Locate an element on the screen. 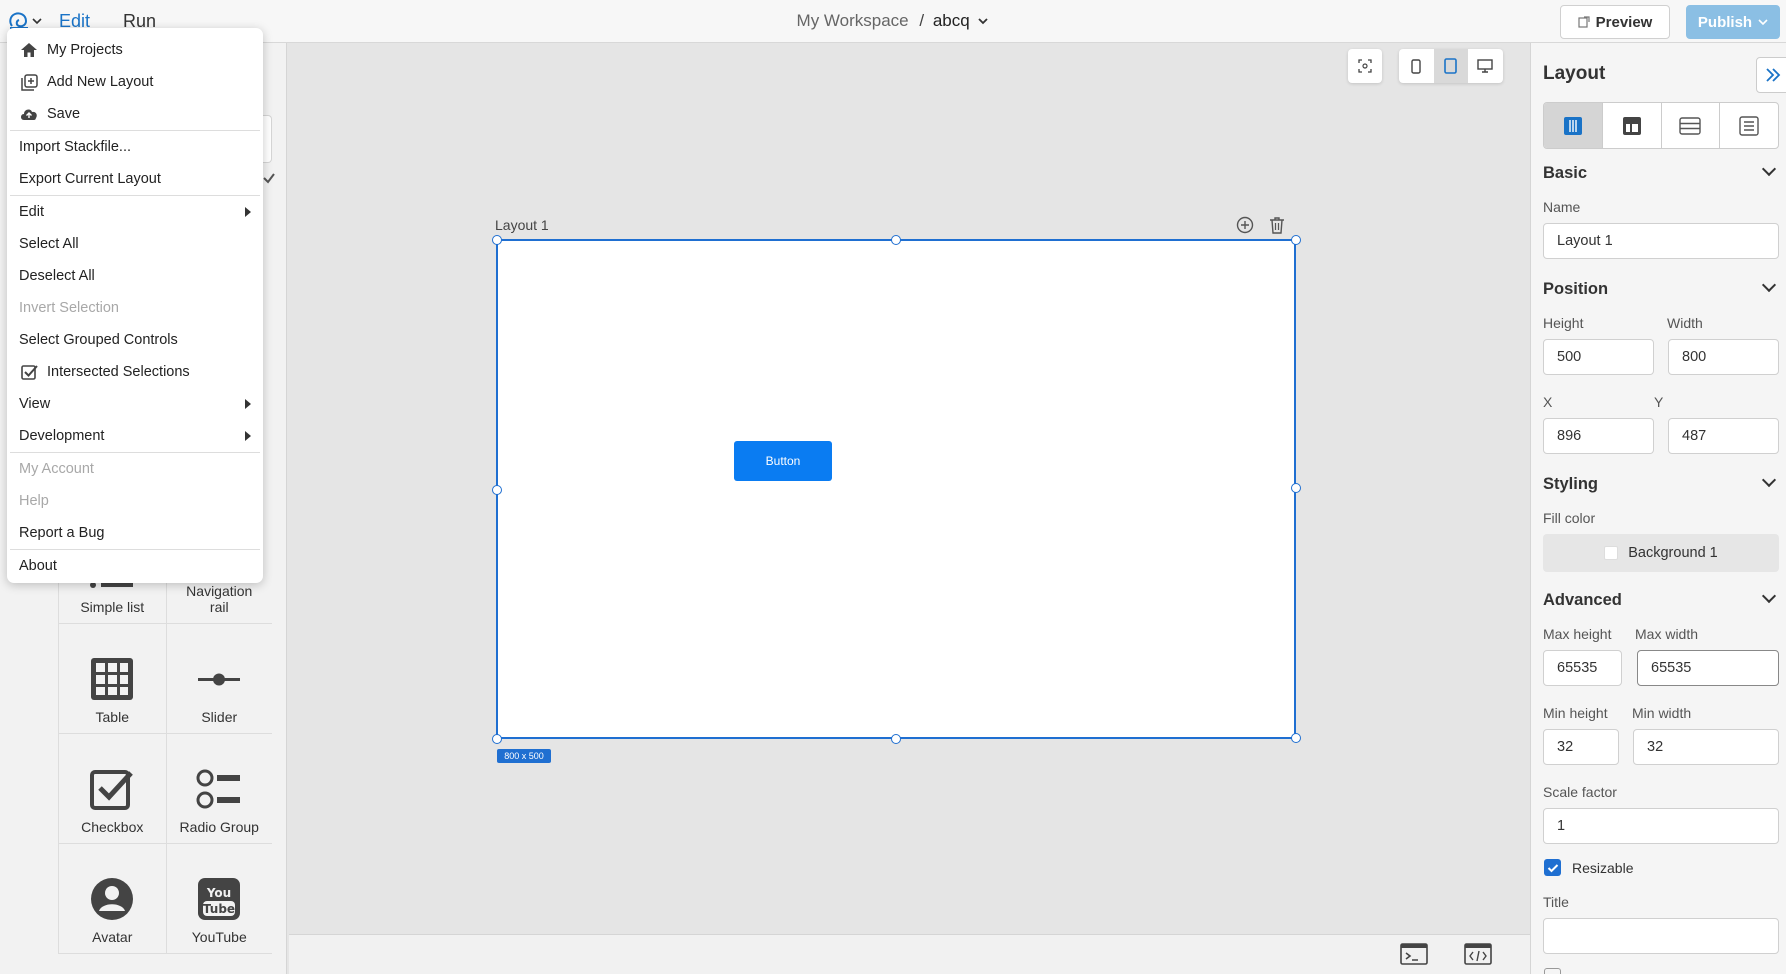 The width and height of the screenshot is (1786, 974). fill-color-picker: Background 1 is located at coordinates (1661, 553).